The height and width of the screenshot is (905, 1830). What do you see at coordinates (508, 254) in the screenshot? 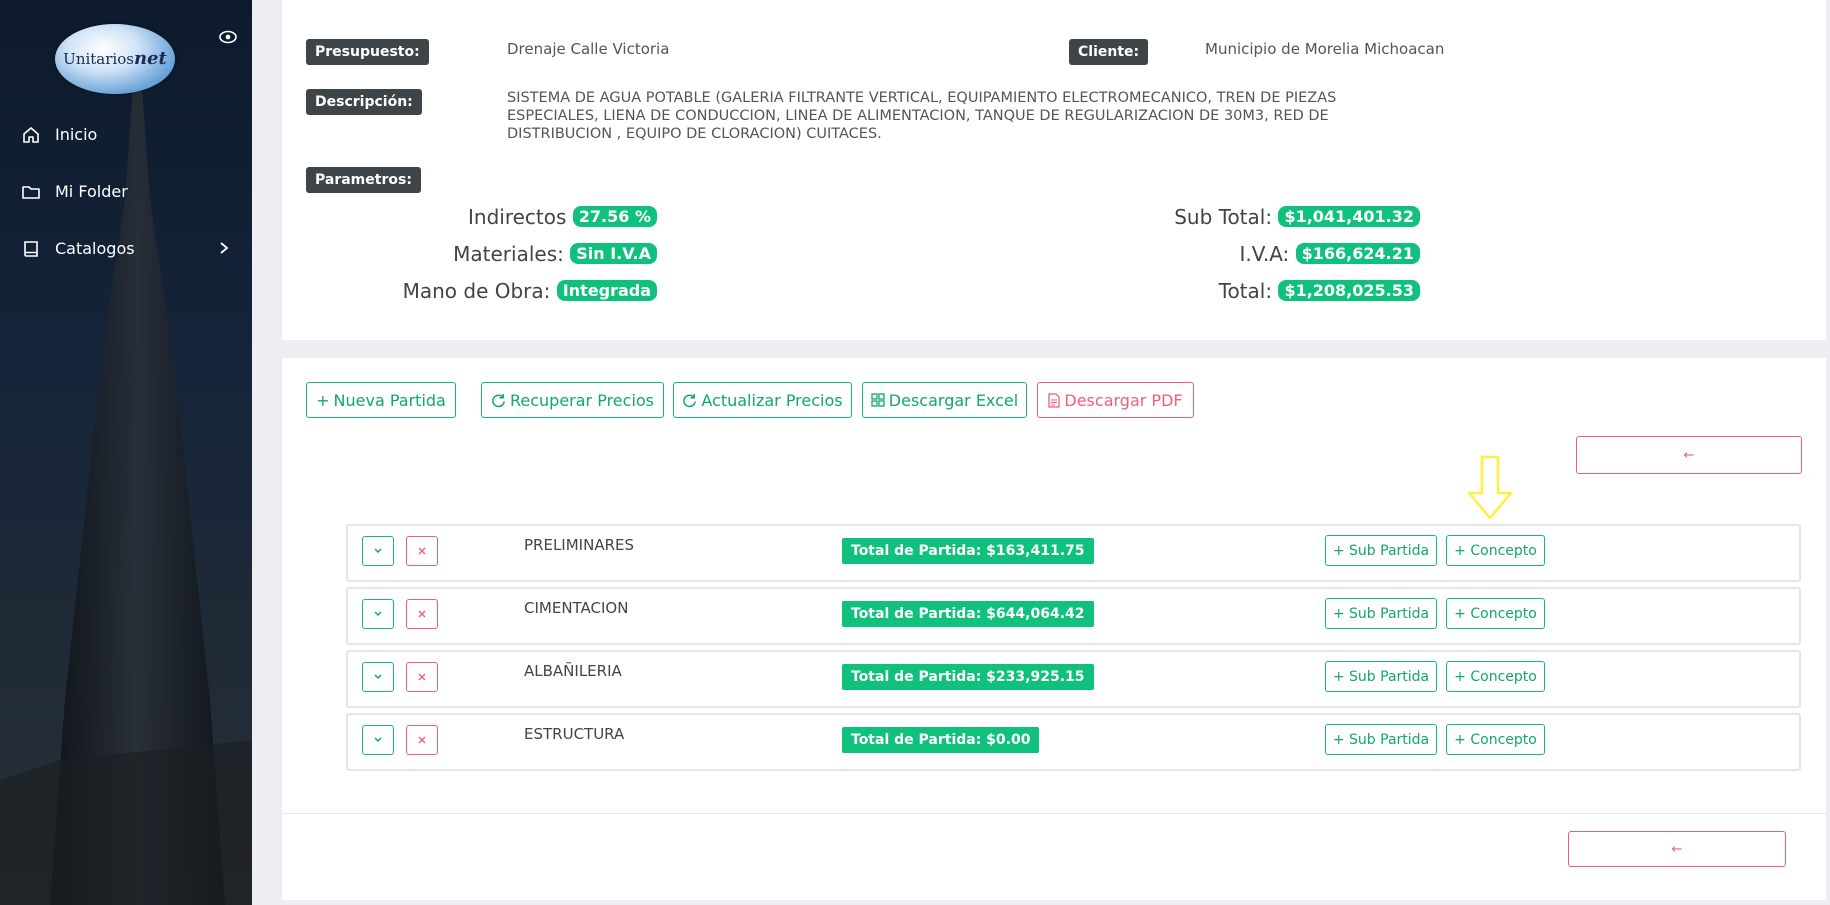
I see `param-label: Materiales:` at bounding box center [508, 254].